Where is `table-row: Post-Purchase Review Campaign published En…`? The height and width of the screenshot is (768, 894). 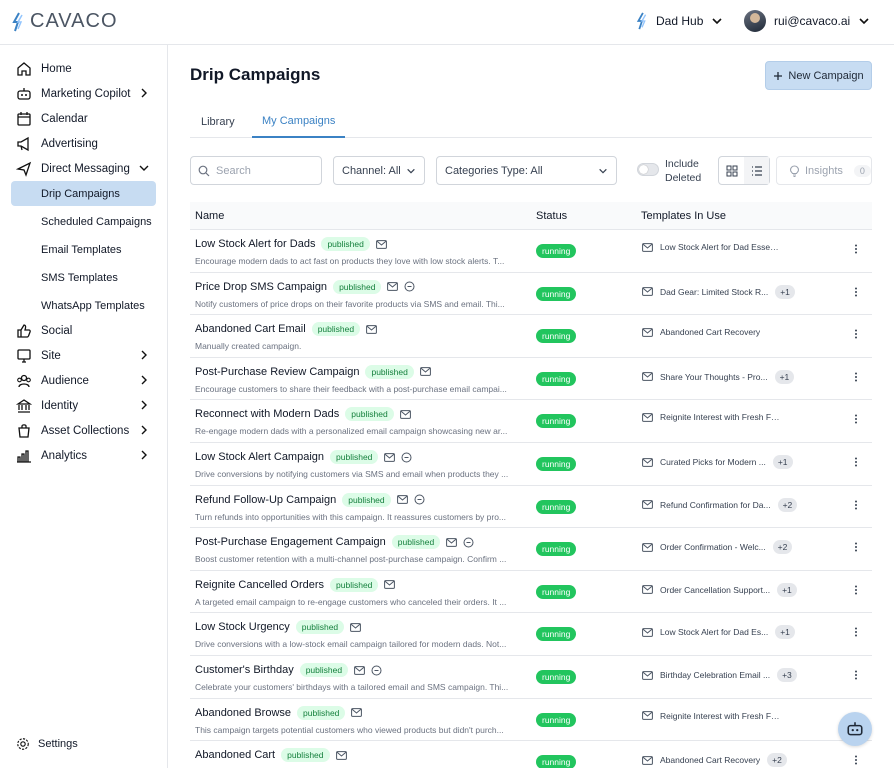
table-row: Post-Purchase Review Campaign published En… is located at coordinates (531, 379).